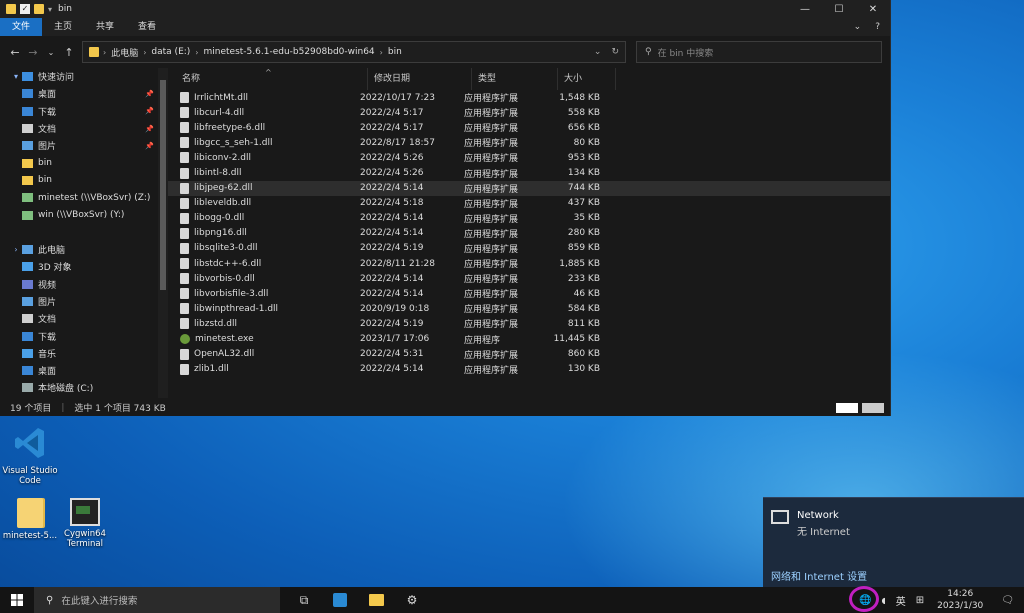 This screenshot has height=613, width=1024. Describe the element at coordinates (529, 157) in the screenshot. I see `file-row: libiconv-2.dll 2022/2/4 5:26 应用程序扩展 953 KB` at that location.